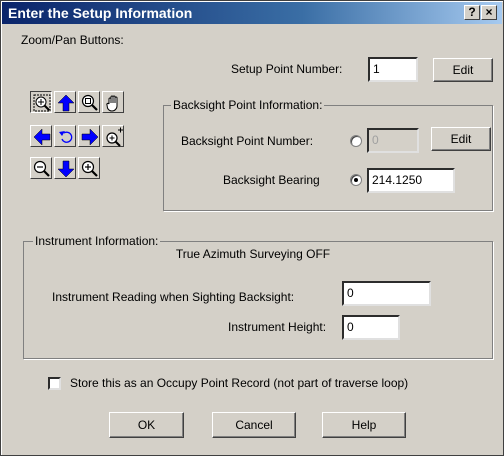 This screenshot has height=456, width=504. I want to click on window-title: Enter the Setup Information, so click(100, 13).